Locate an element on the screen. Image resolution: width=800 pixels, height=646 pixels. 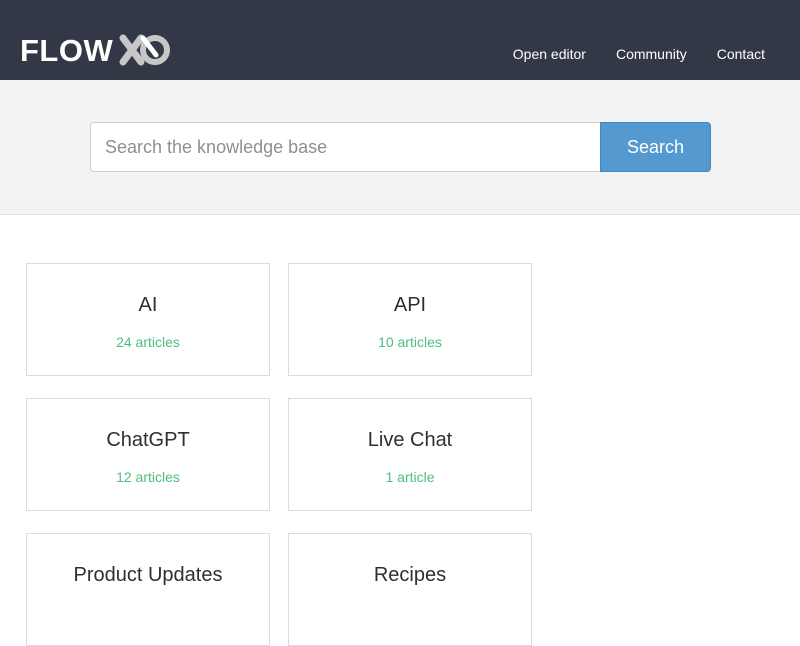
category-title: ChatGPT is located at coordinates (148, 440).